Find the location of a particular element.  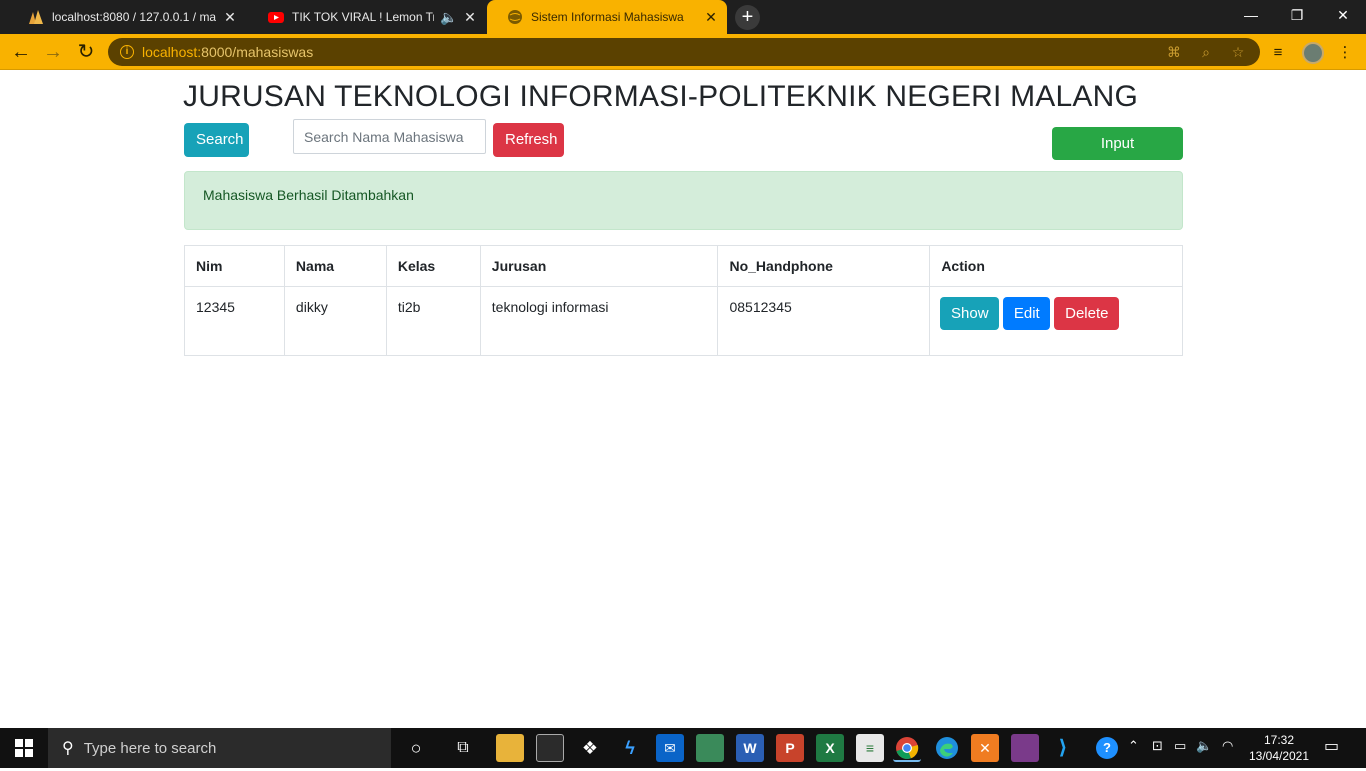

tab-title: Sistem Informasi Mahasiswa is located at coordinates (607, 17).